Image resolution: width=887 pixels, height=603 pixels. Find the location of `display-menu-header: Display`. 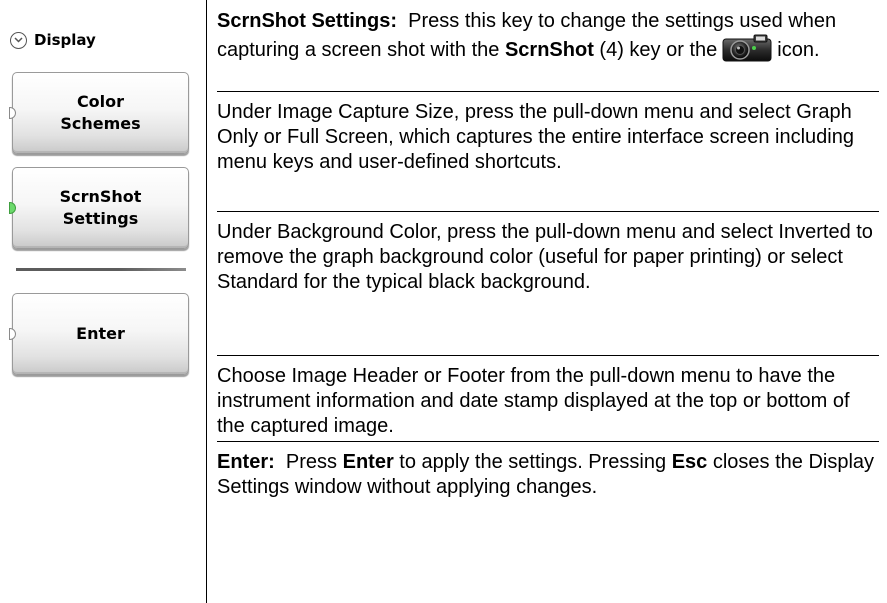

display-menu-header: Display is located at coordinates (53, 40).